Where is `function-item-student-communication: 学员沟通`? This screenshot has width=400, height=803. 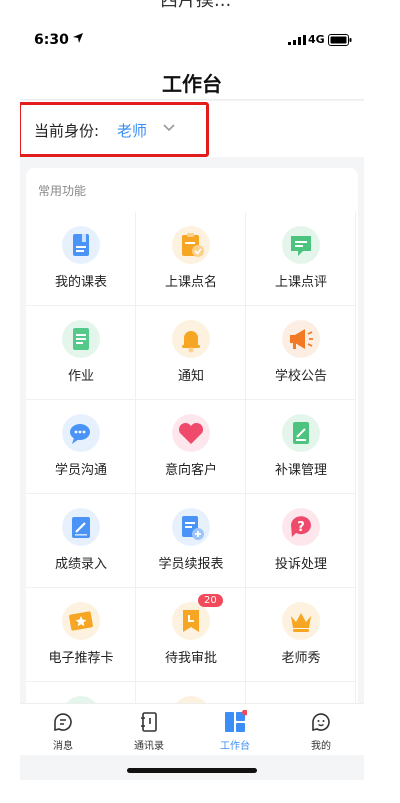 function-item-student-communication: 学员沟通 is located at coordinates (81, 447).